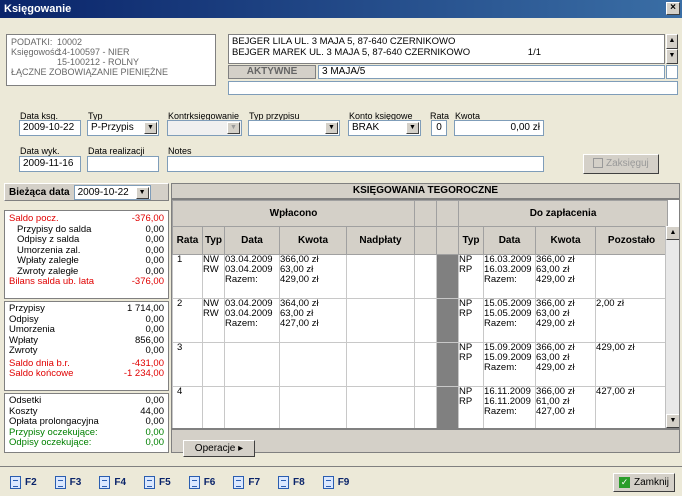 The image size is (682, 496). I want to click on scroll-down-icon: ▼, so click(672, 421).